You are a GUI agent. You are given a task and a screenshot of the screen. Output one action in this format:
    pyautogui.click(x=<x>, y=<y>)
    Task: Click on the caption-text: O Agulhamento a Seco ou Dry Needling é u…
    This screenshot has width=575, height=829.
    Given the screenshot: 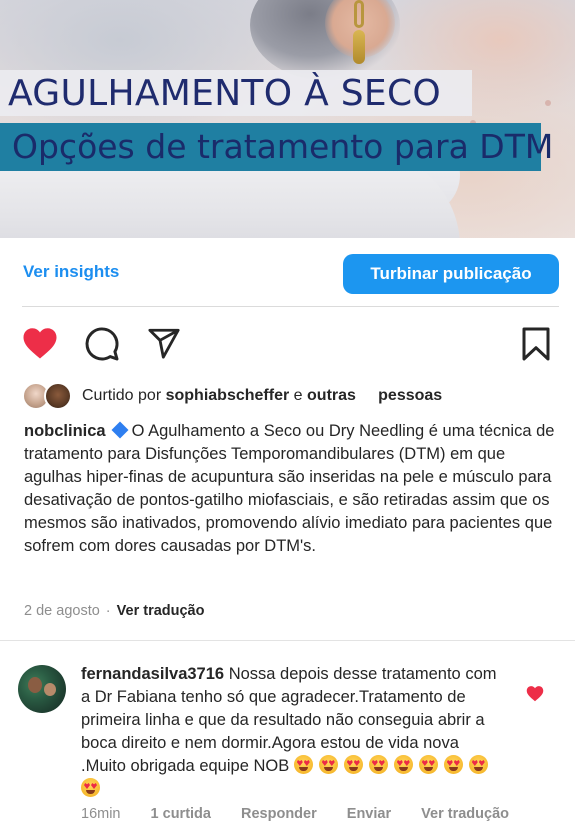 What is the action you would take?
    pyautogui.click(x=289, y=488)
    